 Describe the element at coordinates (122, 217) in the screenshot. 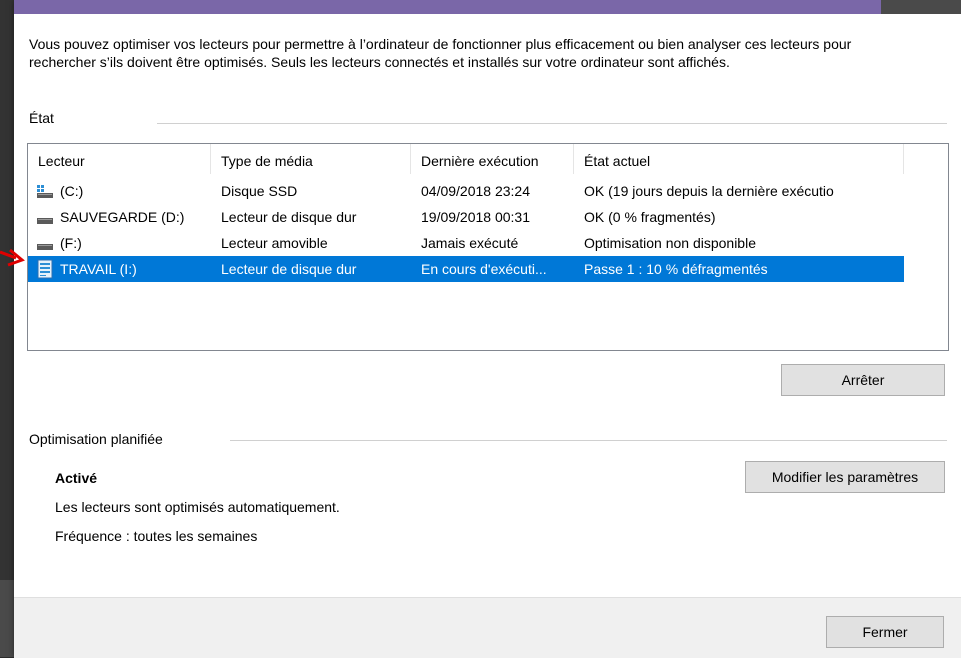

I see `drive-name: SAUVEGARDE (D:)` at that location.